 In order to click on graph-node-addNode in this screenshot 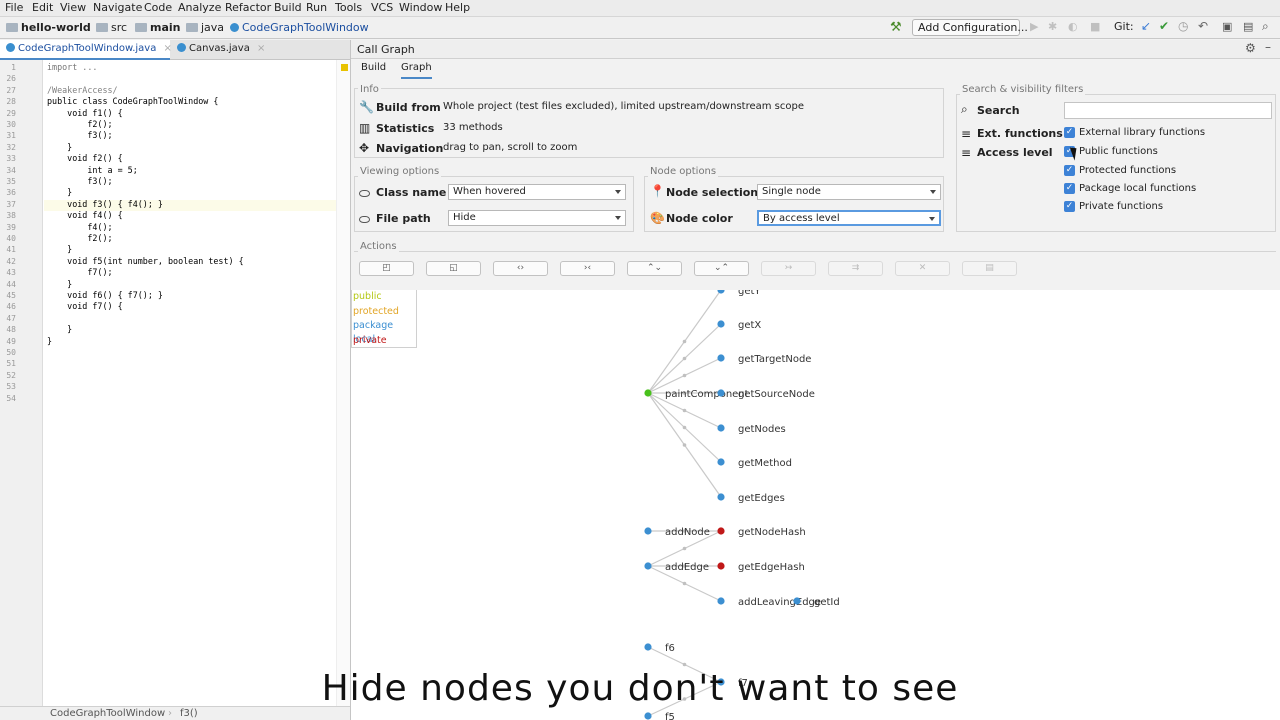, I will do `click(648, 531)`.